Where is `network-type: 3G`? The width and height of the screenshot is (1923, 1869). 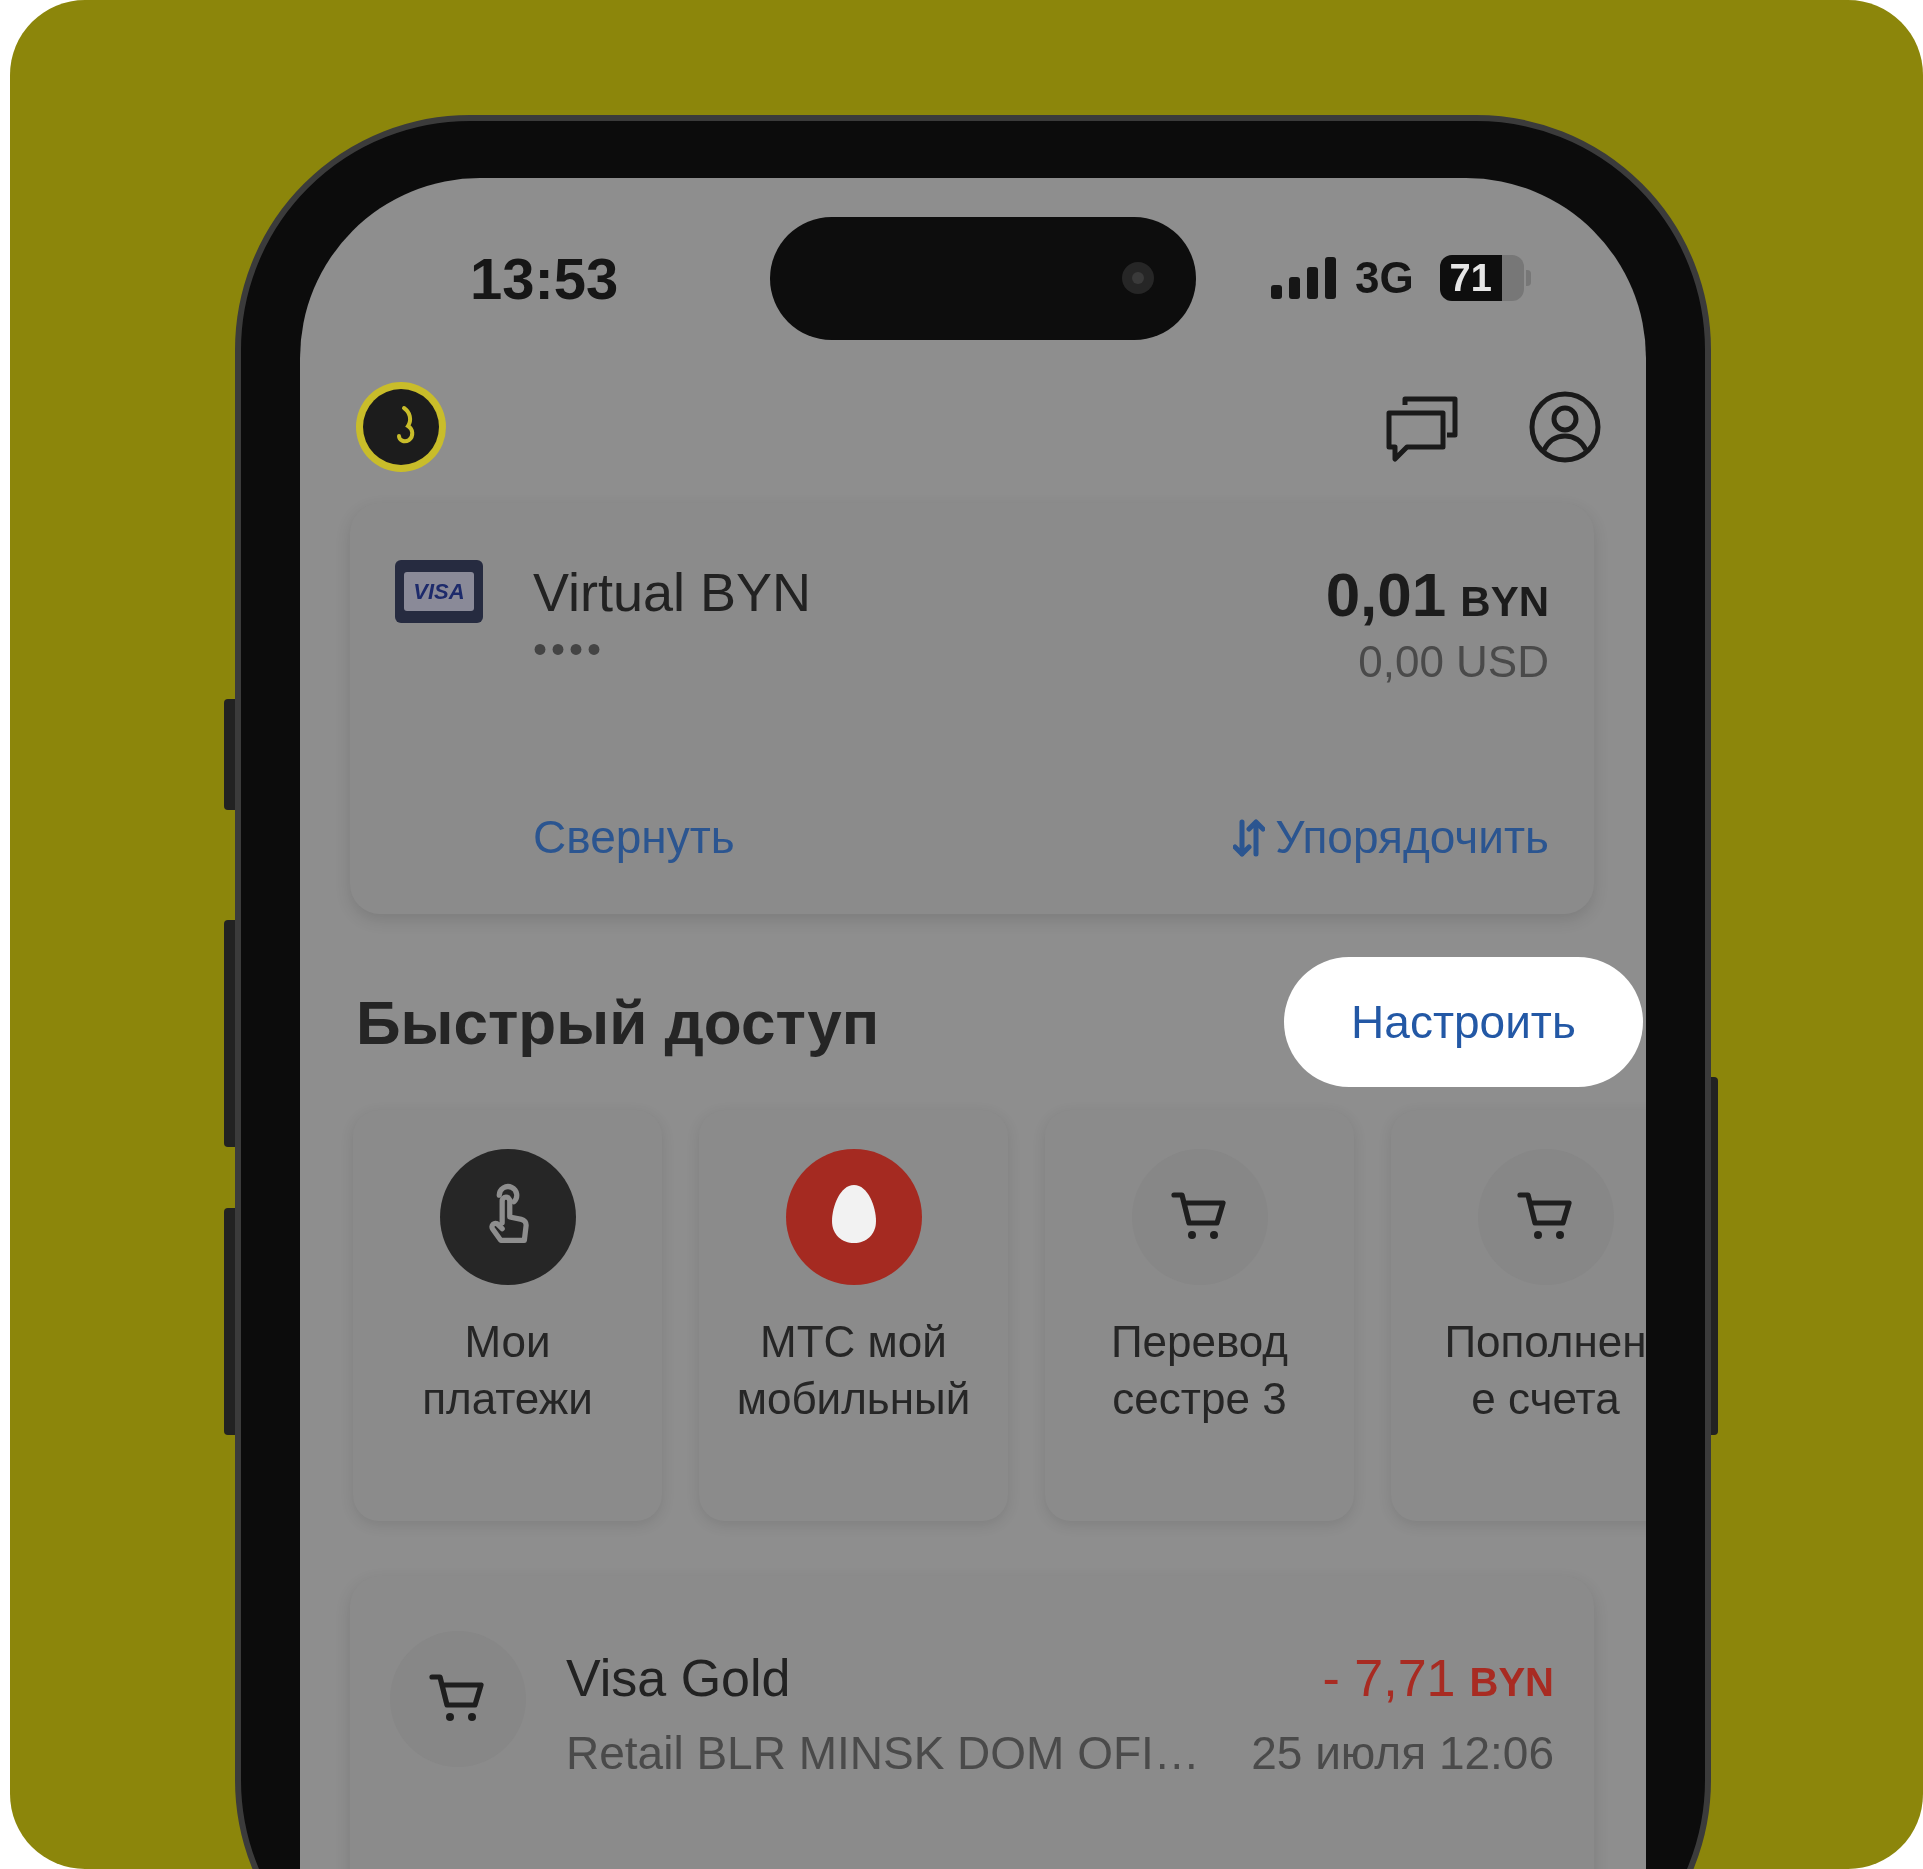
network-type: 3G is located at coordinates (1384, 278).